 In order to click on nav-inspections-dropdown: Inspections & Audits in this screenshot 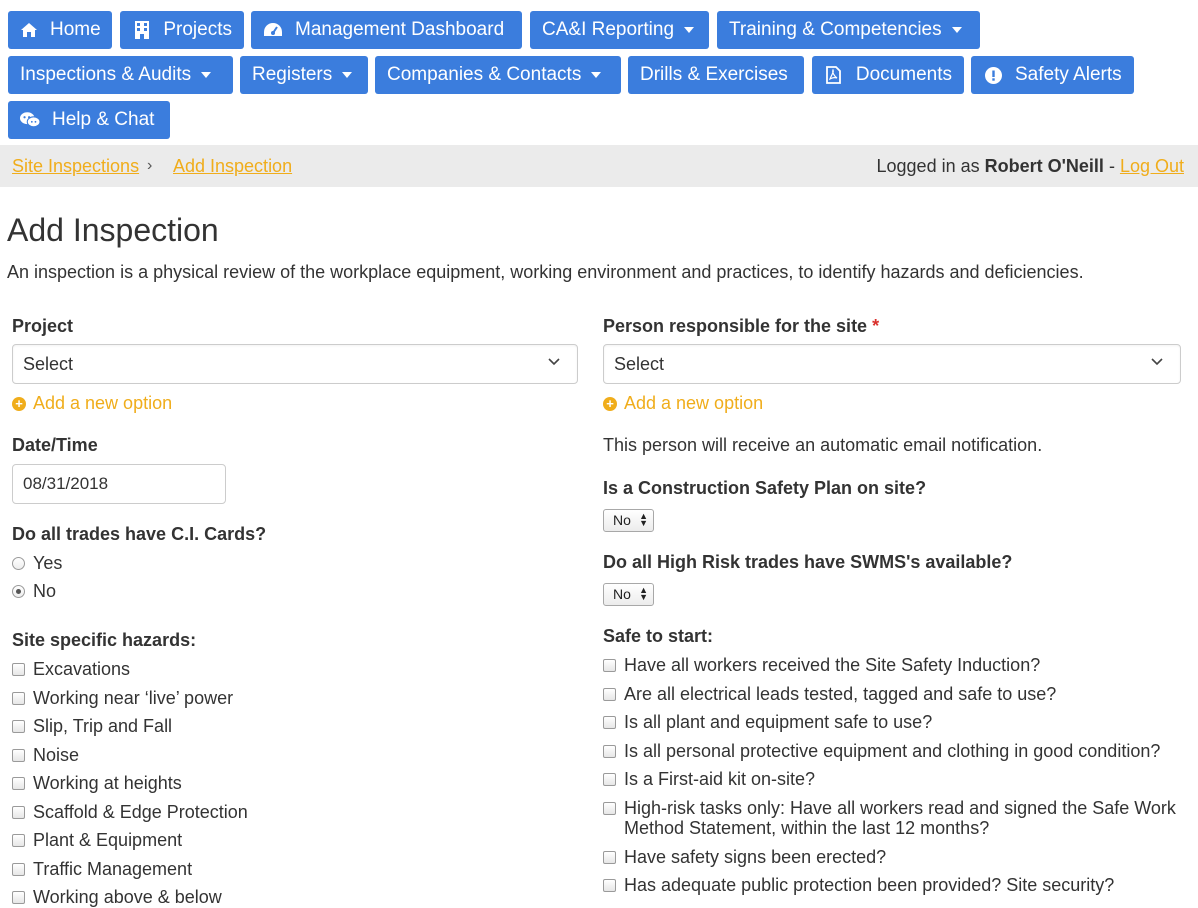, I will do `click(120, 75)`.